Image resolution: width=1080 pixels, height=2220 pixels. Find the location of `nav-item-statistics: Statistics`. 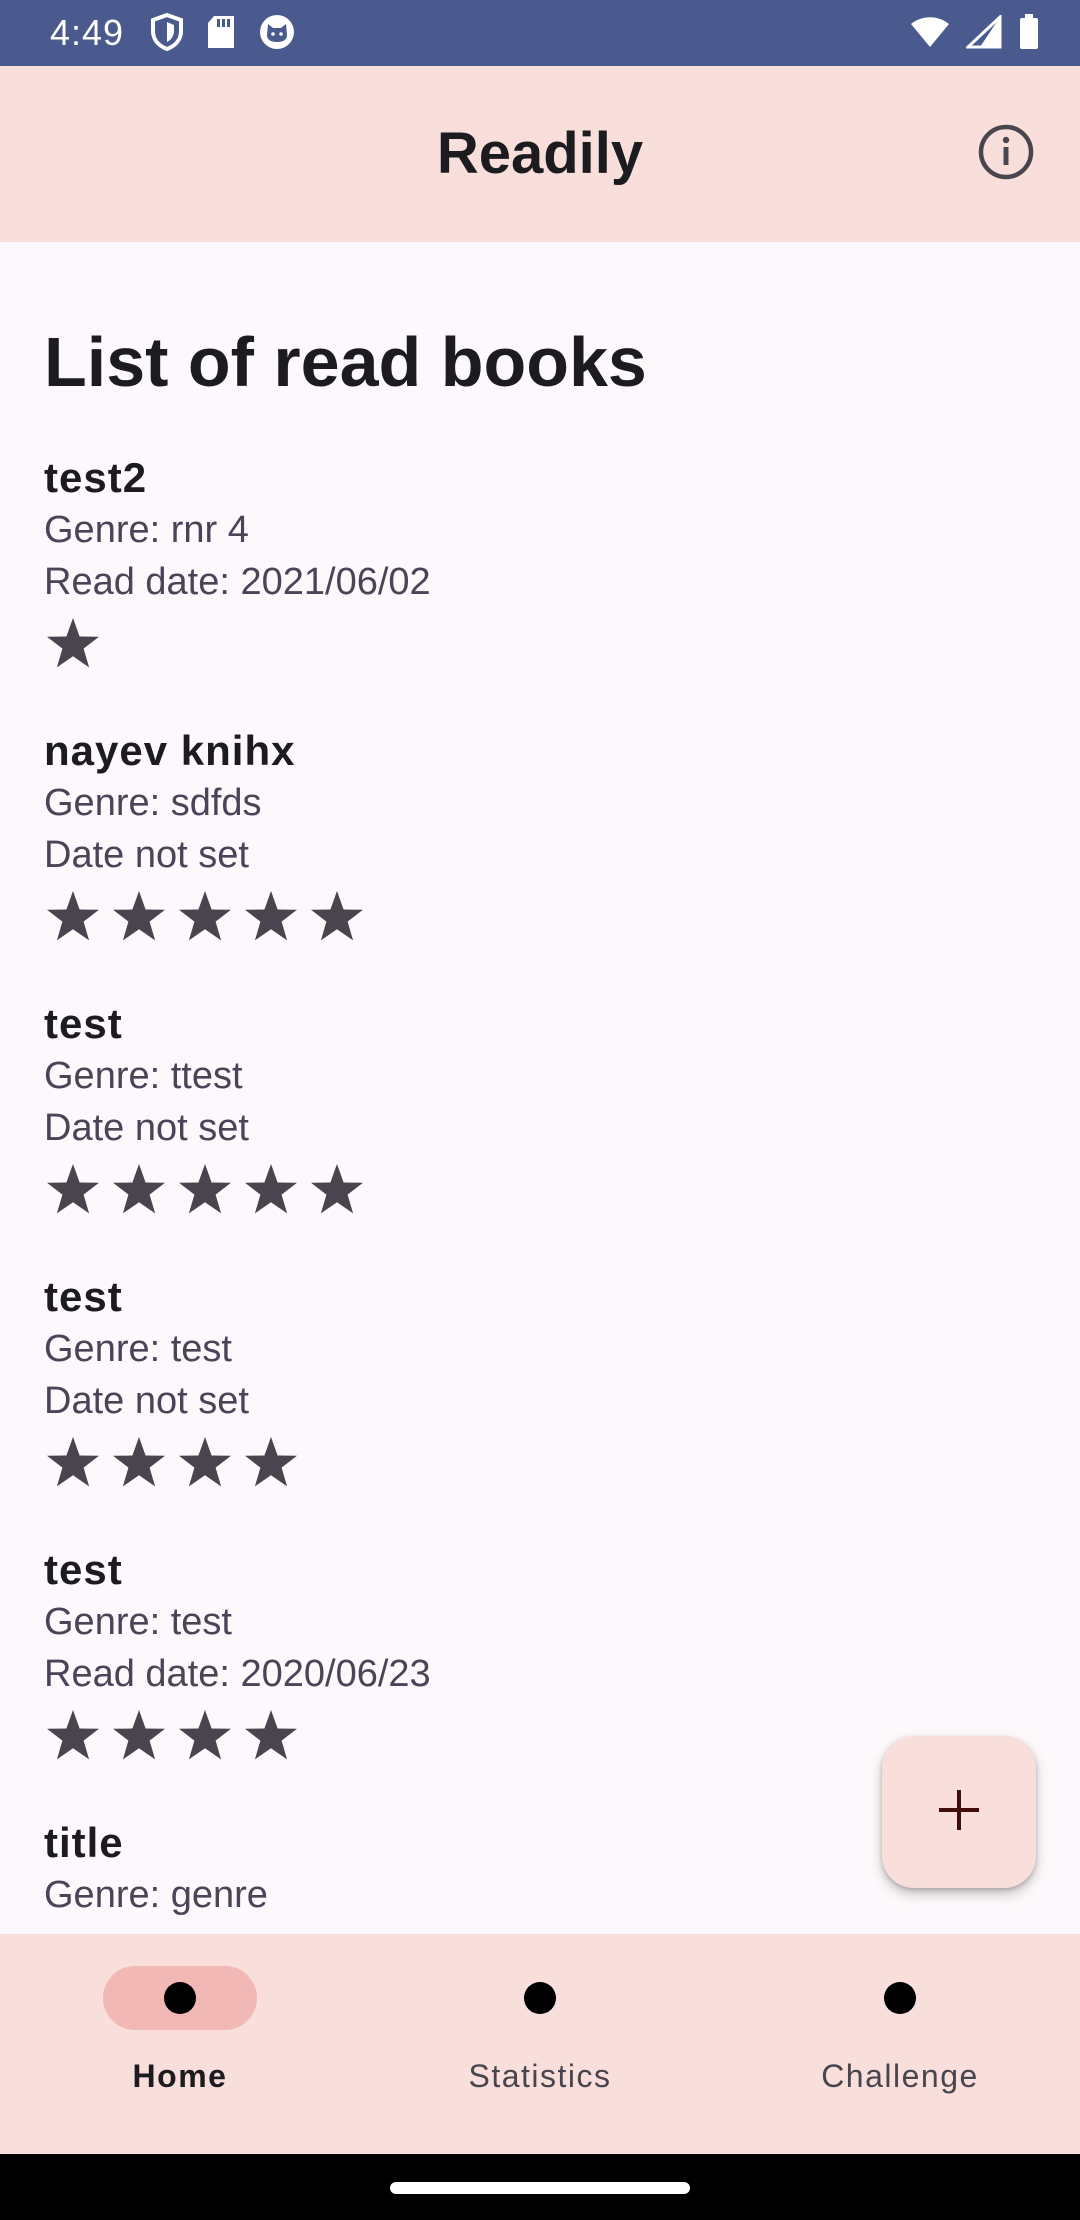

nav-item-statistics: Statistics is located at coordinates (540, 2044).